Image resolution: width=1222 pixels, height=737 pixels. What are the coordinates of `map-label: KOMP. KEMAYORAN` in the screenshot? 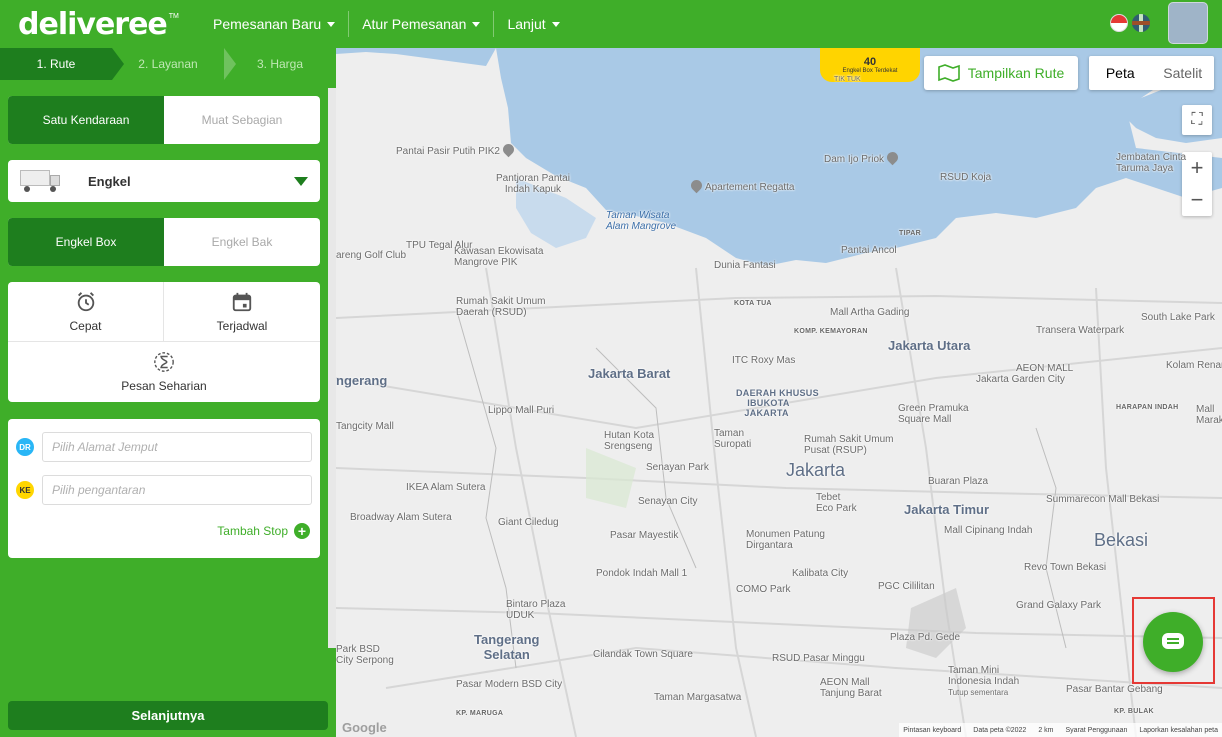 It's located at (831, 331).